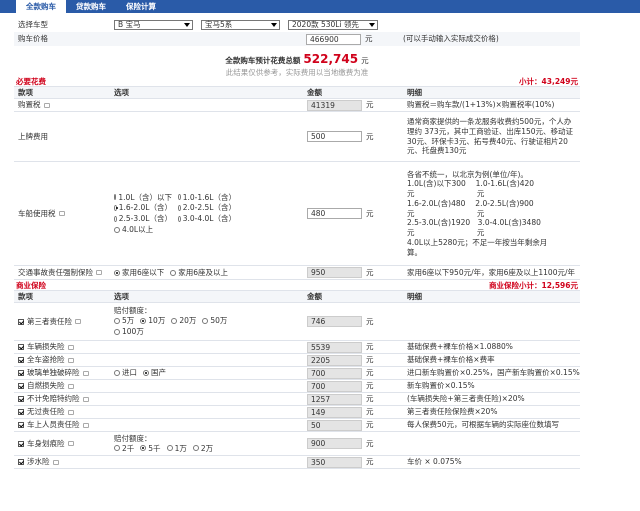  I want to click on tab-full-payment: 全款购车, so click(41, 6).